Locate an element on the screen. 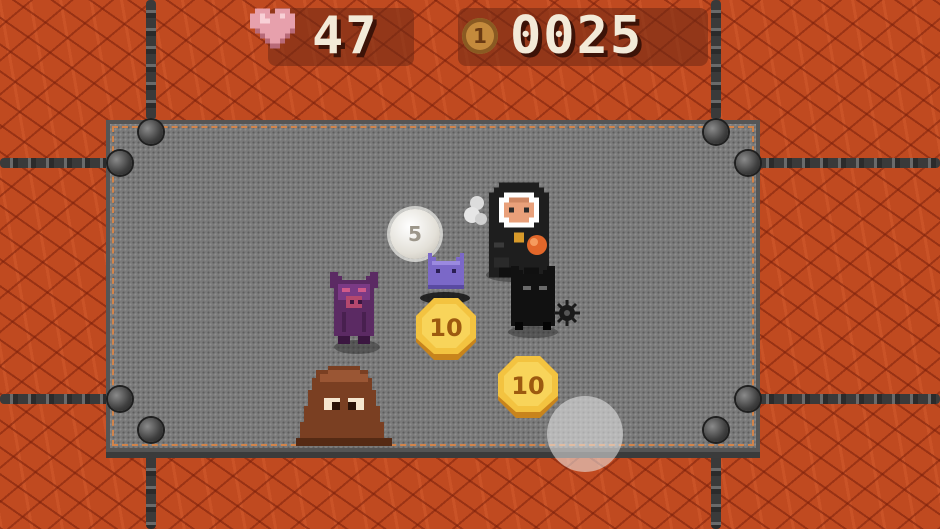 Image resolution: width=940 pixels, height=529 pixels. black-cat-enemy is located at coordinates (533, 298).